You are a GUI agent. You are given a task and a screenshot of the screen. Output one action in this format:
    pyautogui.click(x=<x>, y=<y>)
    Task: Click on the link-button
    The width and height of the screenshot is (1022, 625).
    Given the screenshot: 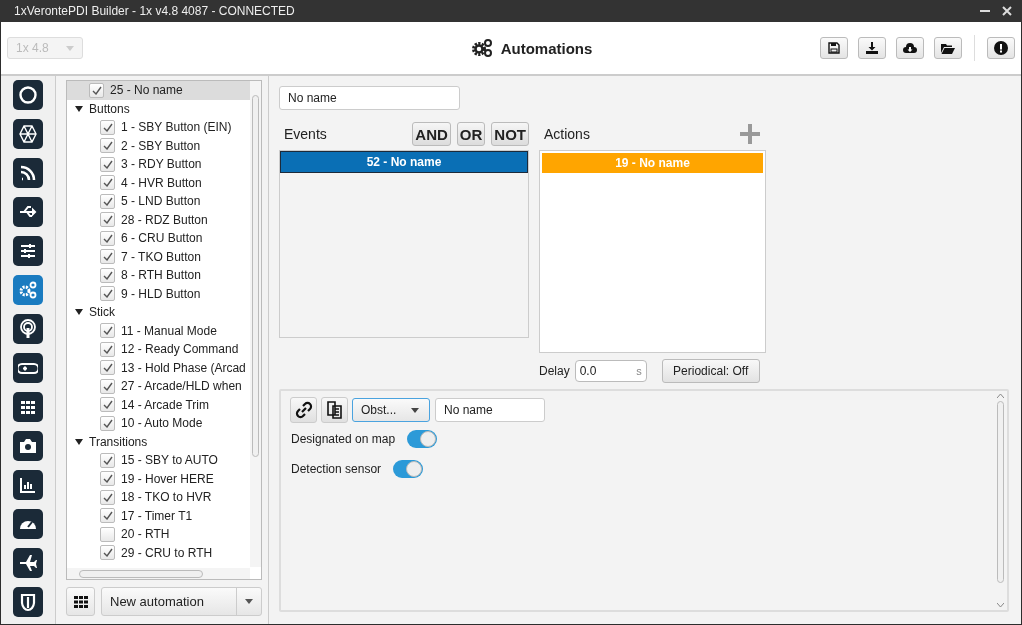 What is the action you would take?
    pyautogui.click(x=303, y=410)
    